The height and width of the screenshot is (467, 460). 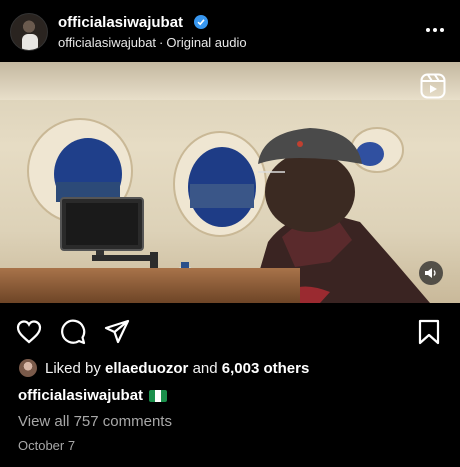 What do you see at coordinates (431, 273) in the screenshot?
I see `speaker-icon` at bounding box center [431, 273].